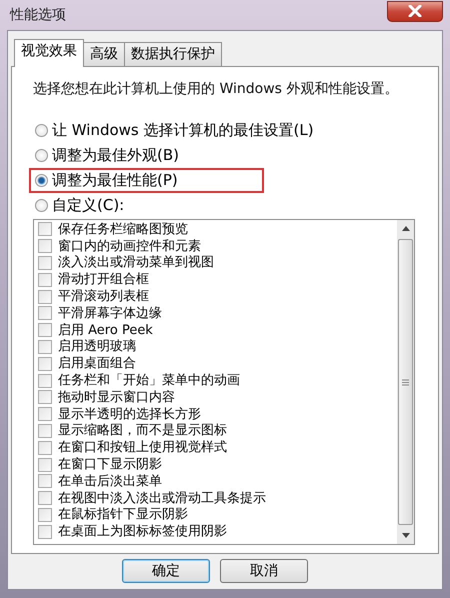 The image size is (450, 598). What do you see at coordinates (115, 155) in the screenshot?
I see `option-label: 调整为最佳外观(B)` at bounding box center [115, 155].